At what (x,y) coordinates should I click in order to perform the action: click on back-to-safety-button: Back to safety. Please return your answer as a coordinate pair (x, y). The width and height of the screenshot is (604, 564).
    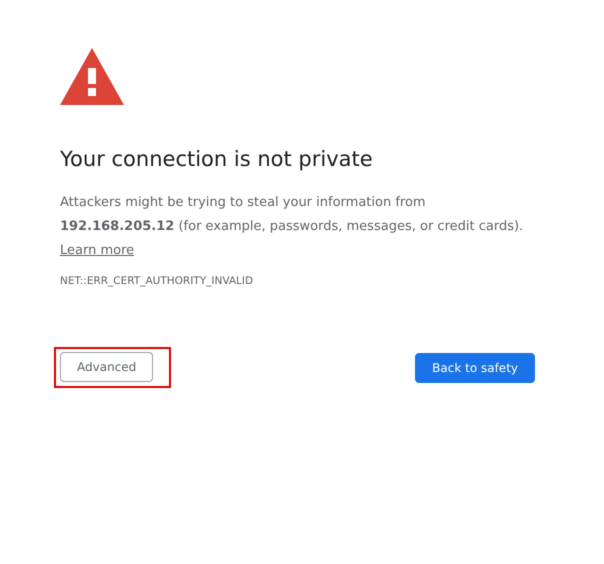
    Looking at the image, I should click on (475, 367).